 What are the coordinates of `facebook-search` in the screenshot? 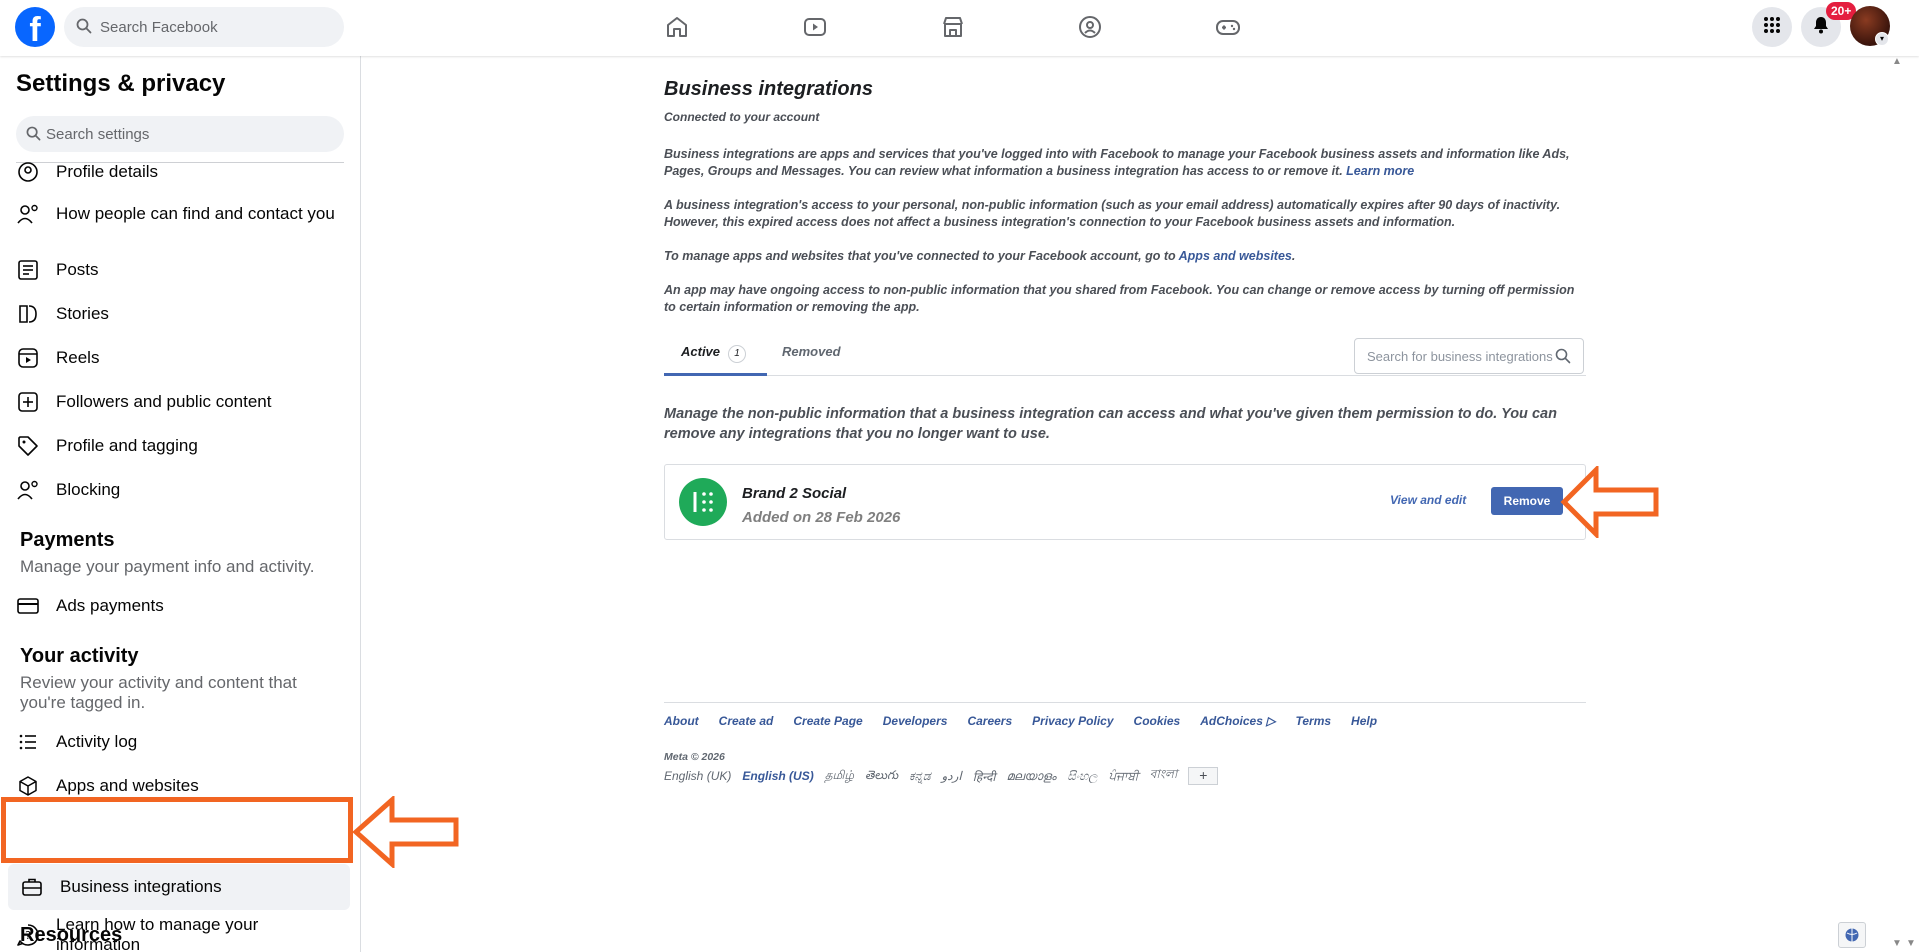 It's located at (204, 27).